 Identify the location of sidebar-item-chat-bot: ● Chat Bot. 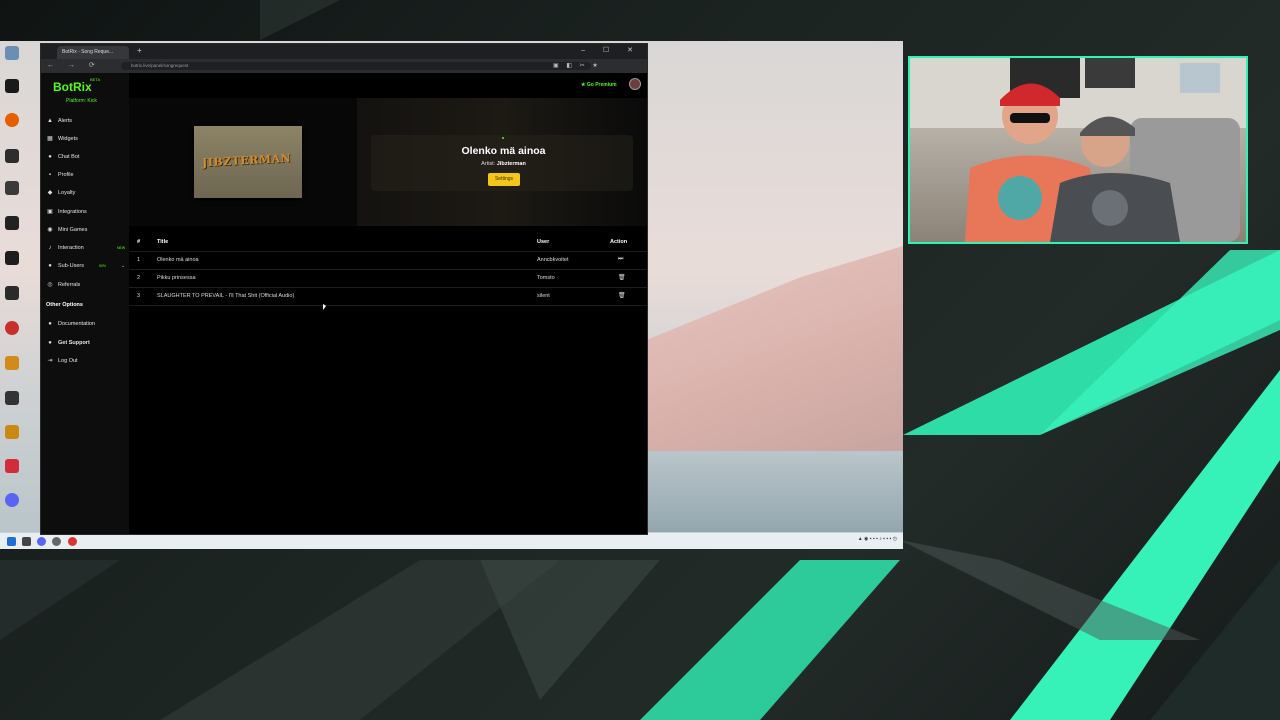
(63, 157).